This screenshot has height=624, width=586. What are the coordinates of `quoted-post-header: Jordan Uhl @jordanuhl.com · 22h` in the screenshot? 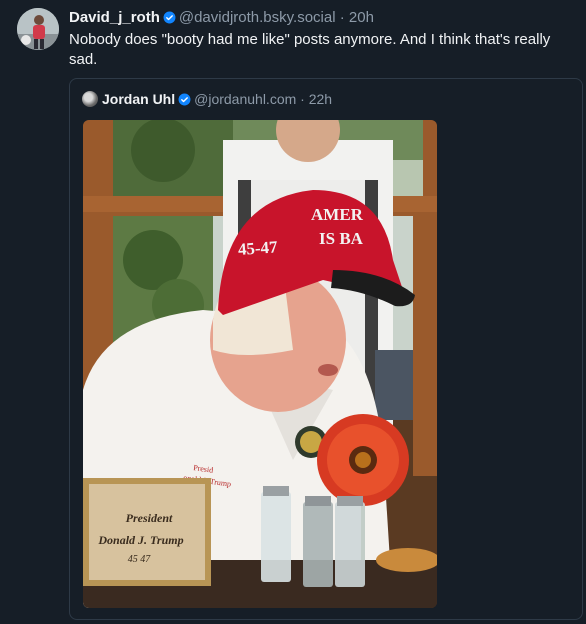 It's located at (207, 100).